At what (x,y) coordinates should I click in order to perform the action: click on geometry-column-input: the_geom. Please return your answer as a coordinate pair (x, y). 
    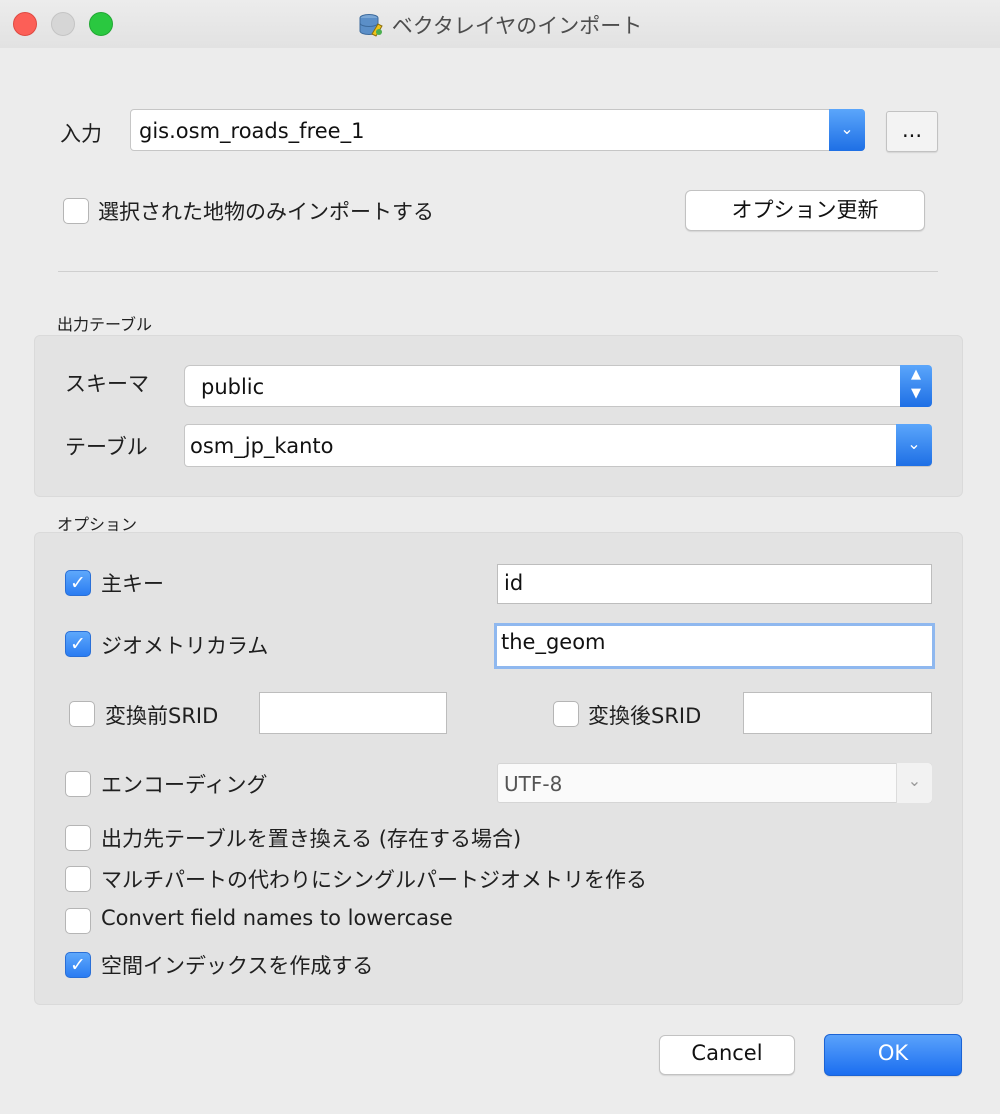
    Looking at the image, I should click on (714, 646).